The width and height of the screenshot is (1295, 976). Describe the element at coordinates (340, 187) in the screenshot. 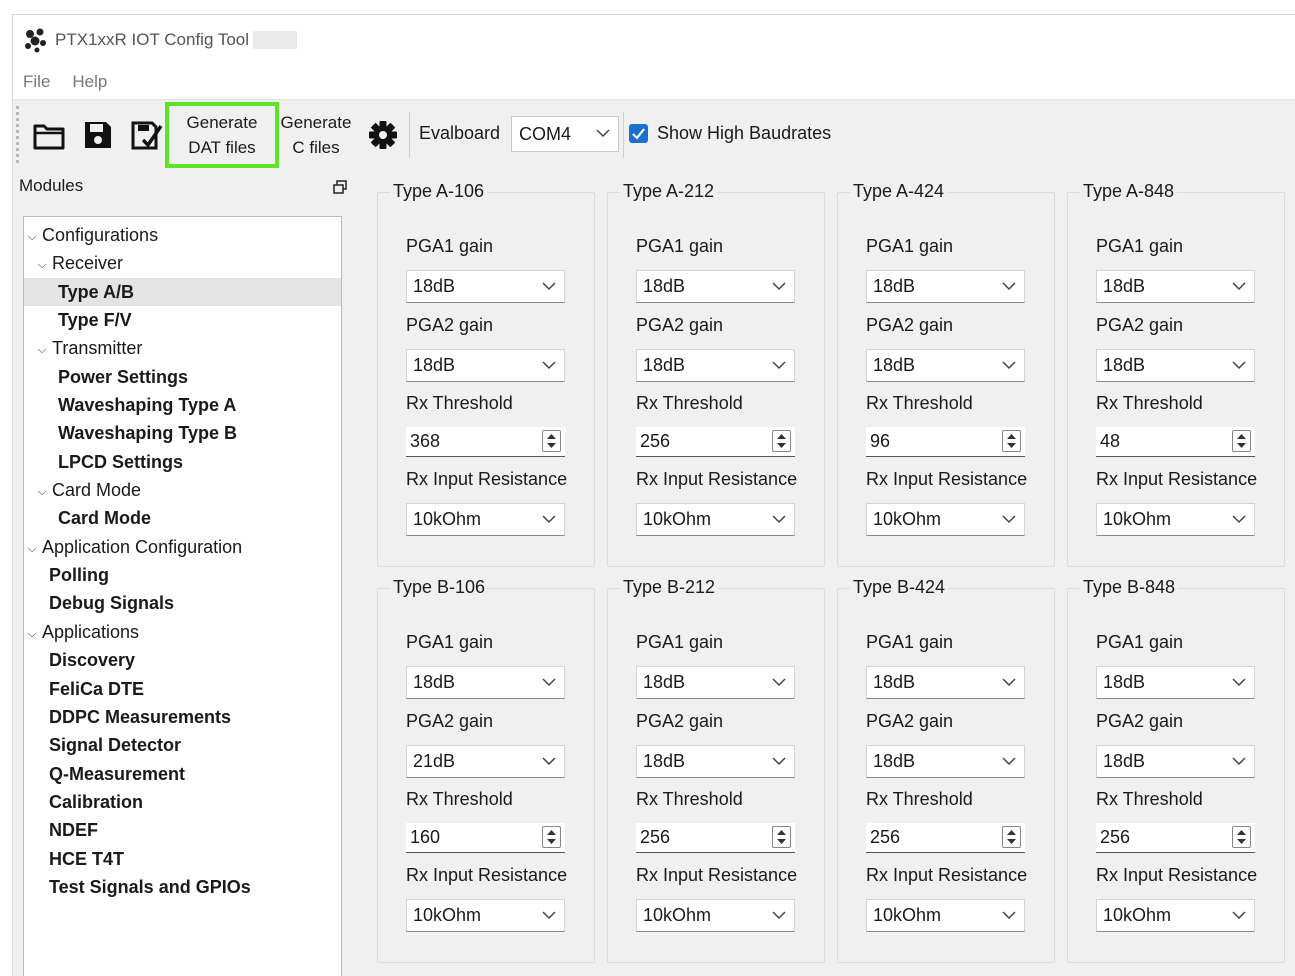

I see `float-panel-icon` at that location.